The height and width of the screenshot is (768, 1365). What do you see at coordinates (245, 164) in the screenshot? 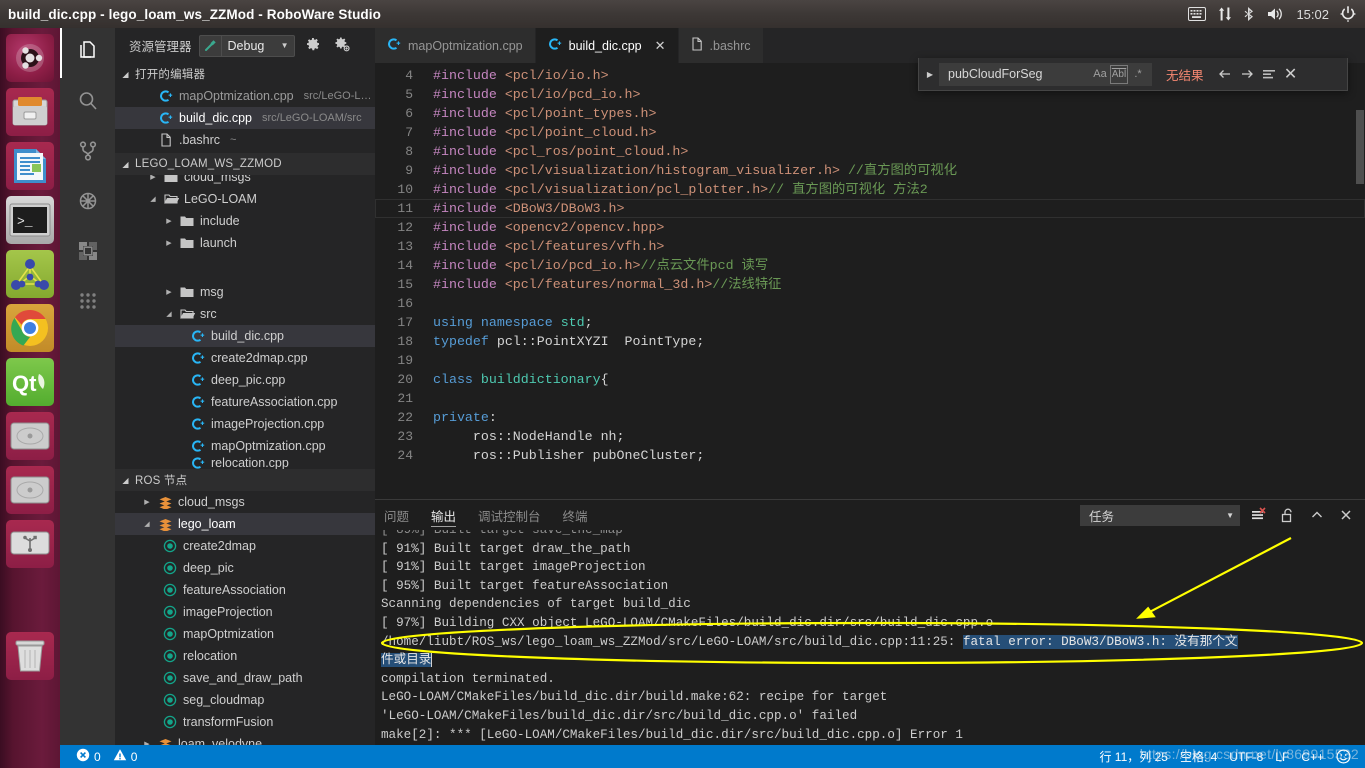
I see `section-workspace: ◢ LEGO_LOAM_WS_ZZMOD` at bounding box center [245, 164].